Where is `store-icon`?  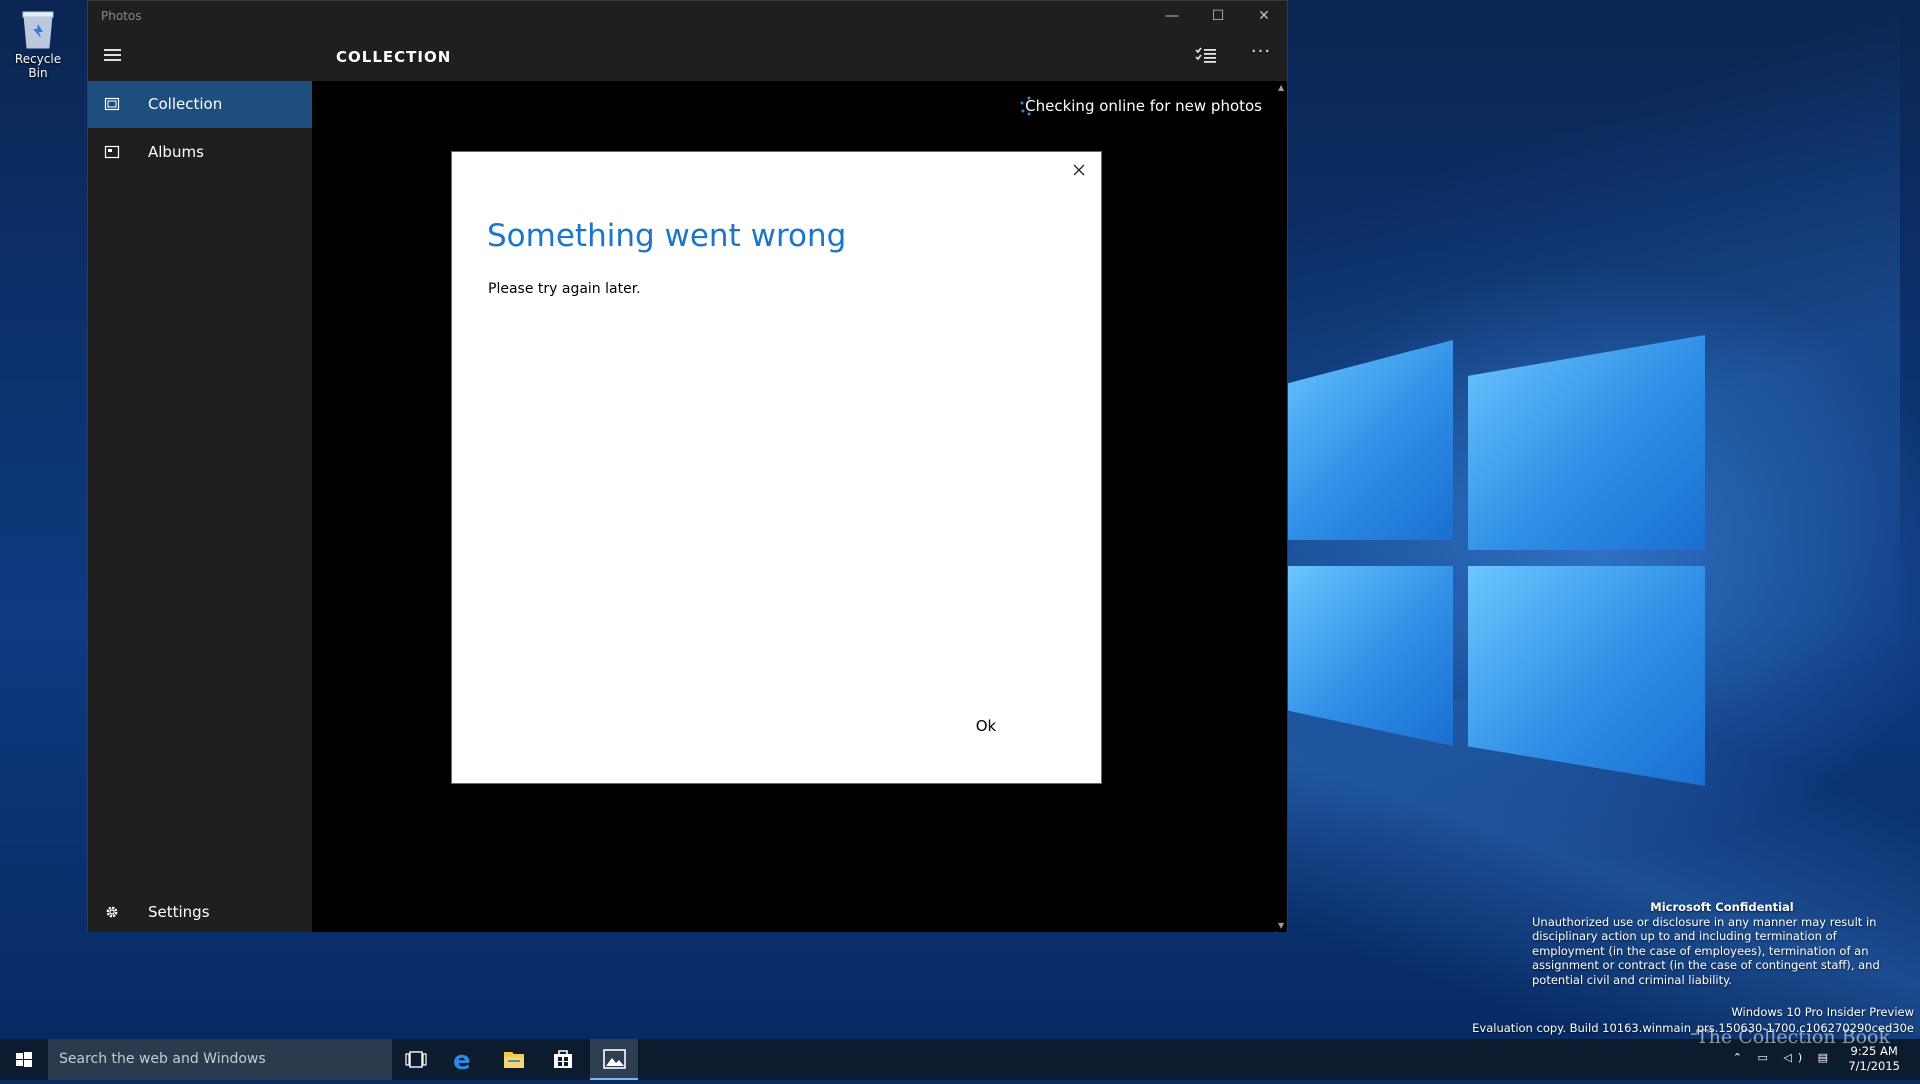 store-icon is located at coordinates (563, 1059).